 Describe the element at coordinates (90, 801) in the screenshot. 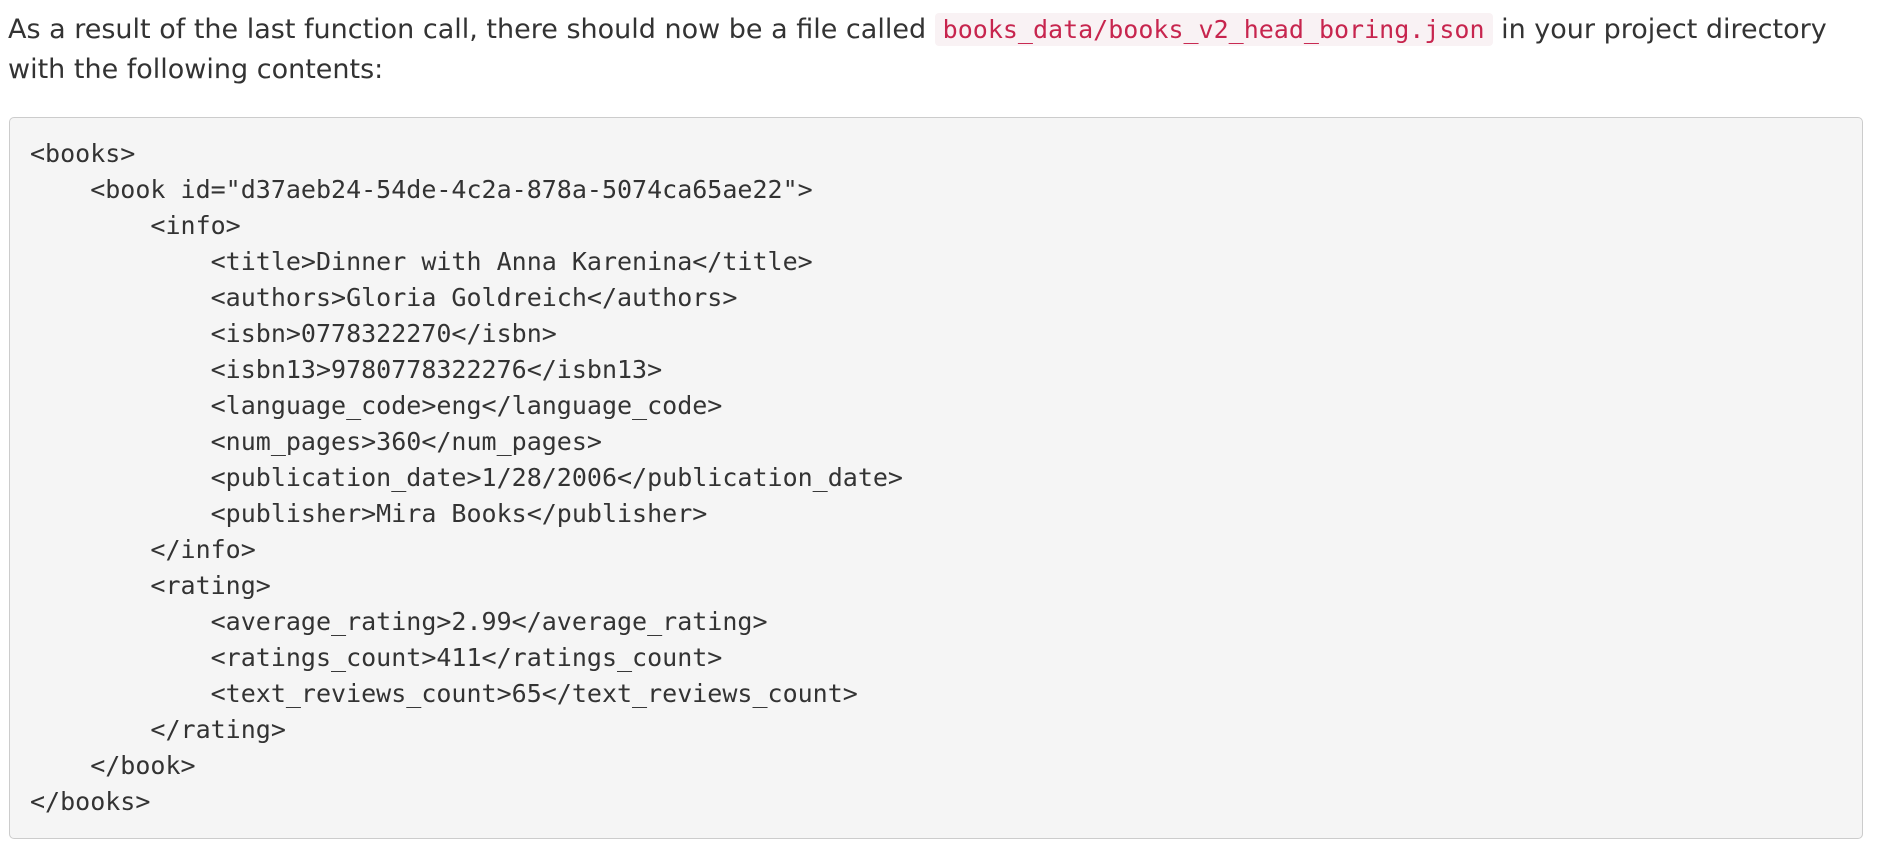

I see `code-line: </books>` at that location.